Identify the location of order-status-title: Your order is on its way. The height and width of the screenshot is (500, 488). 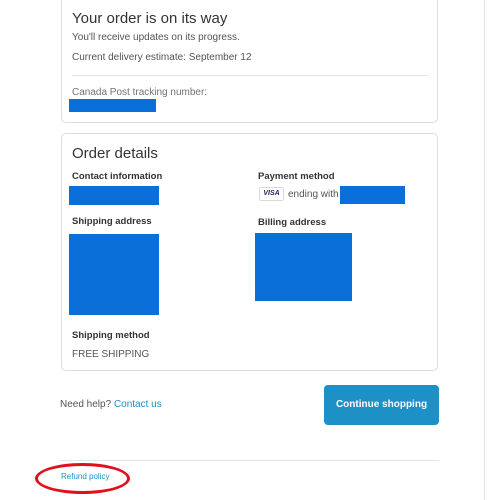
(150, 18).